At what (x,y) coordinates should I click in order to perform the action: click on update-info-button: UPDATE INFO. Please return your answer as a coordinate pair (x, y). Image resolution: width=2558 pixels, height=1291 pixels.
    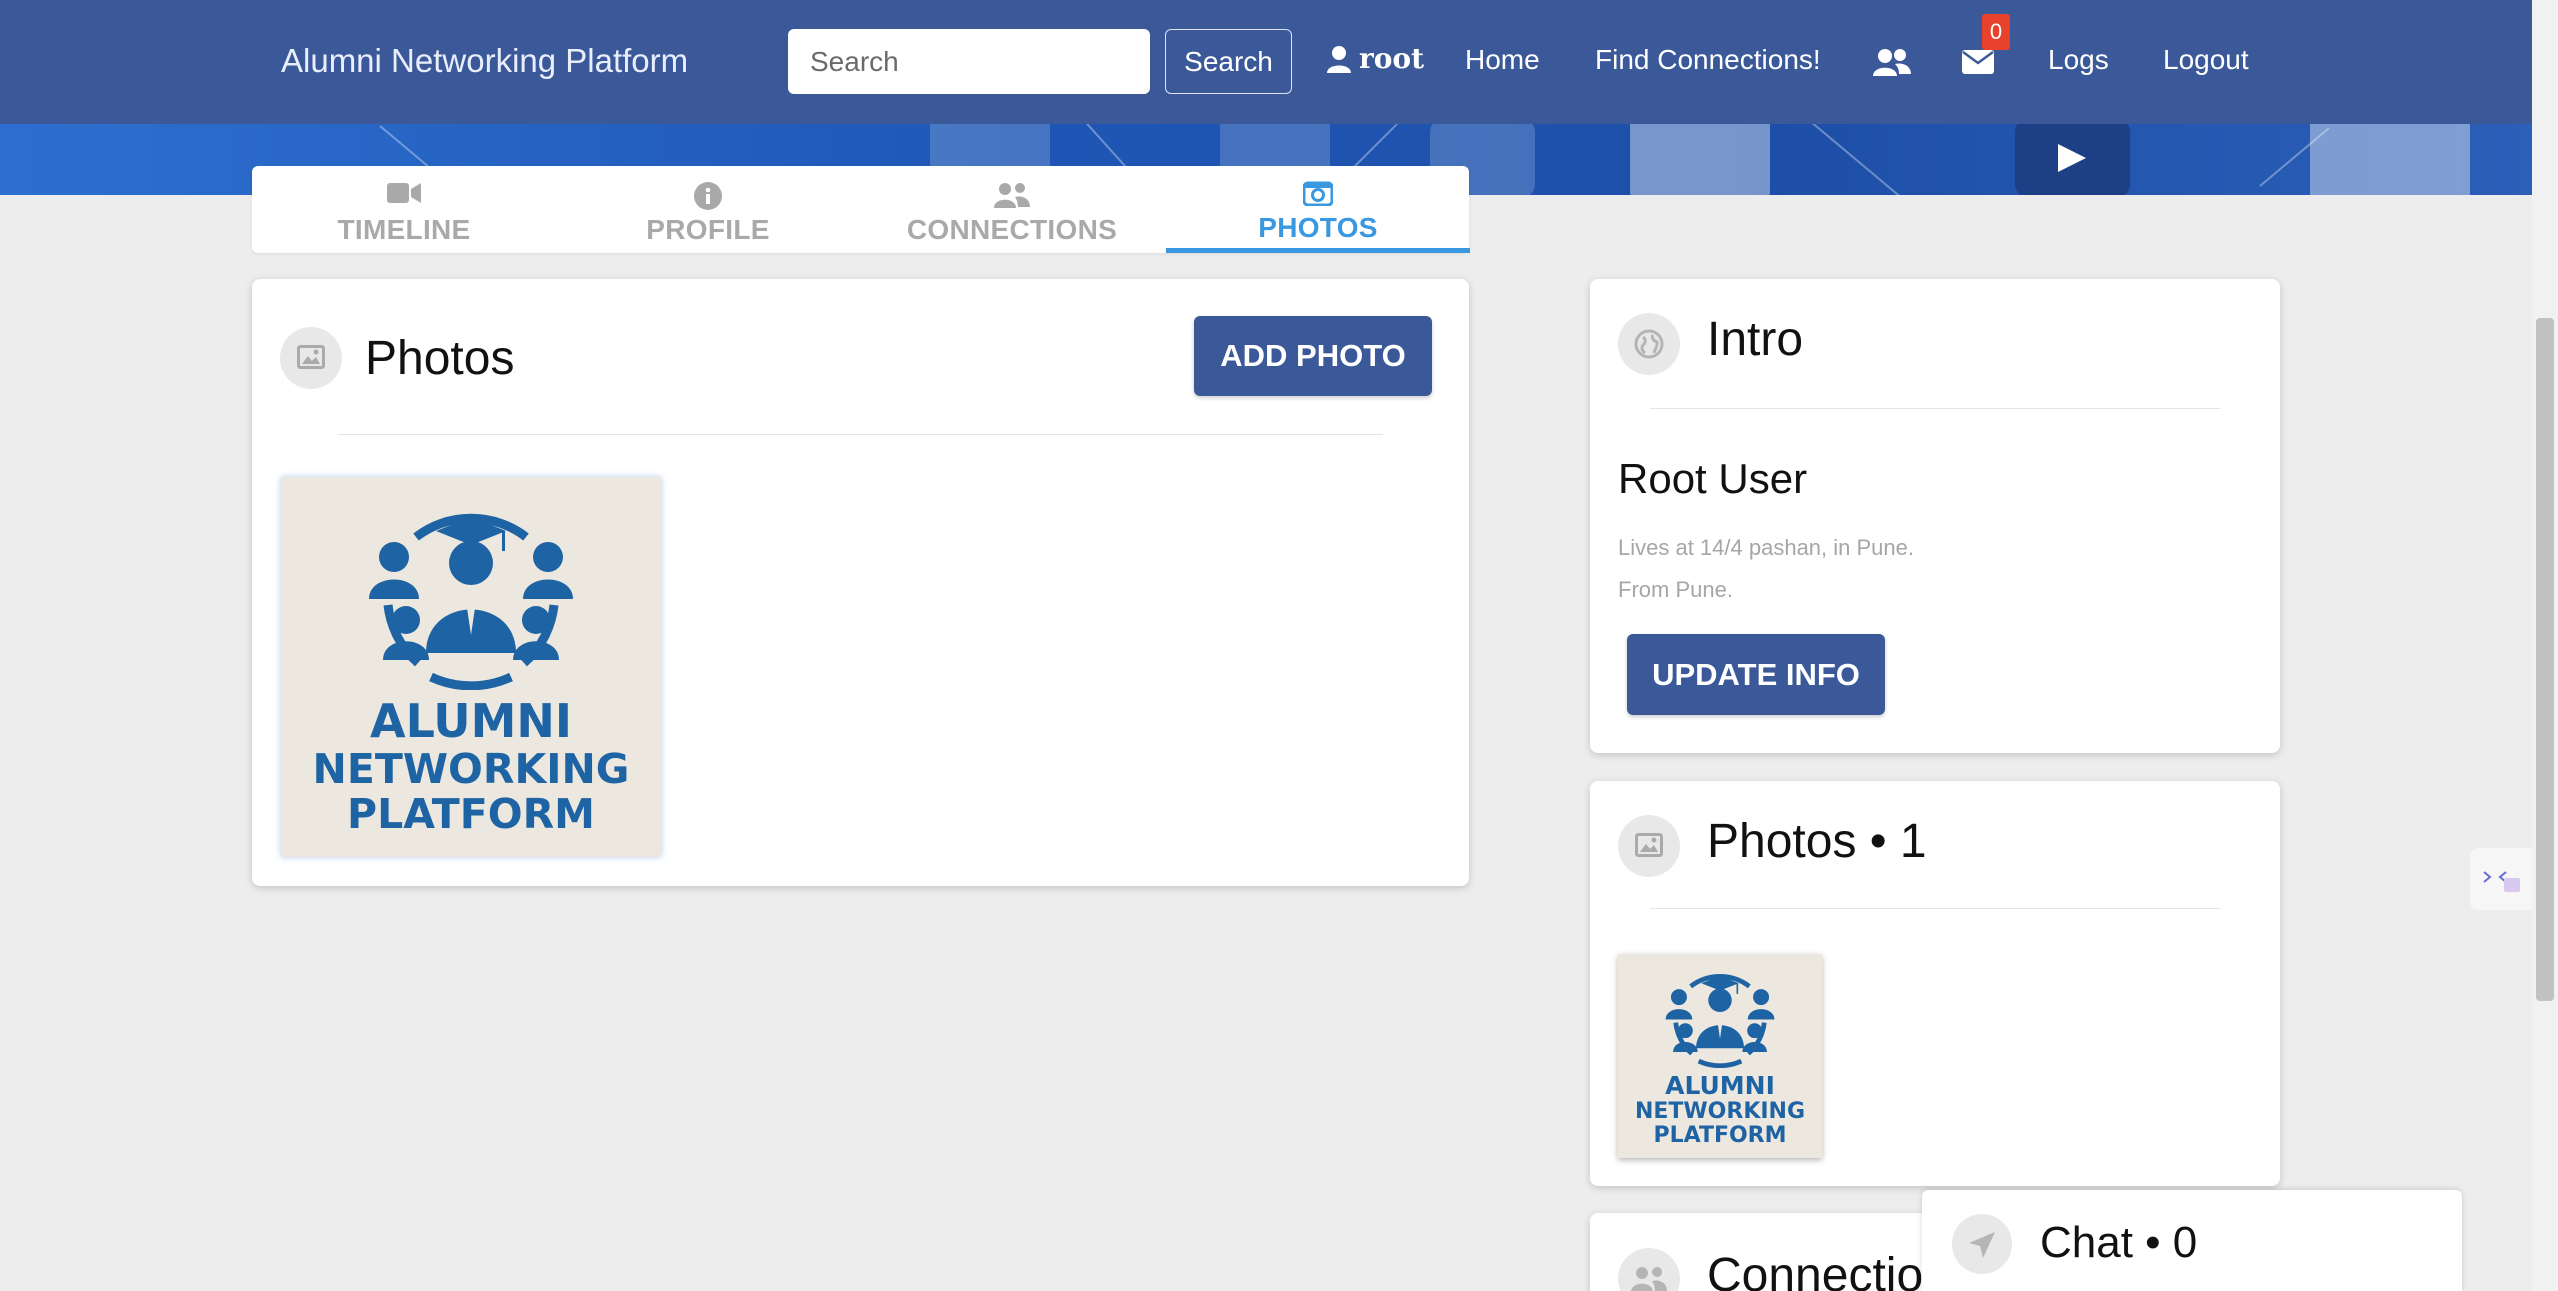
    Looking at the image, I should click on (1756, 674).